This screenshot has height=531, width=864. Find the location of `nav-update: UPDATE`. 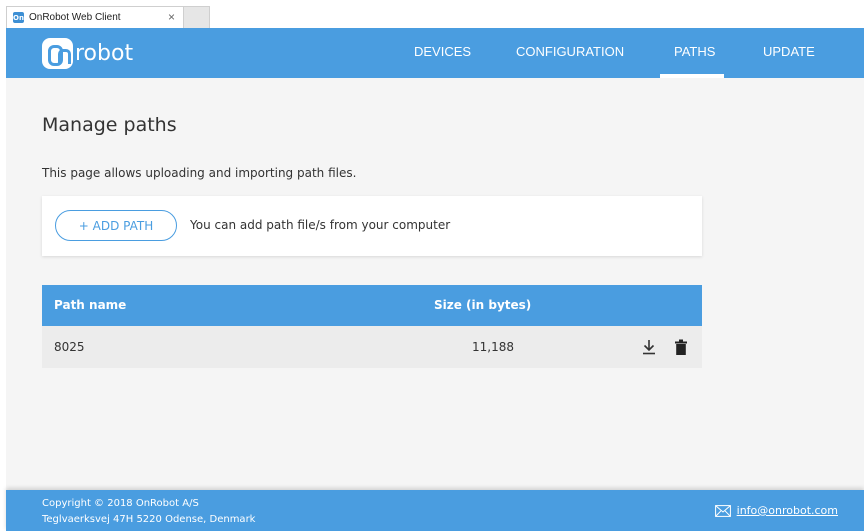

nav-update: UPDATE is located at coordinates (789, 51).